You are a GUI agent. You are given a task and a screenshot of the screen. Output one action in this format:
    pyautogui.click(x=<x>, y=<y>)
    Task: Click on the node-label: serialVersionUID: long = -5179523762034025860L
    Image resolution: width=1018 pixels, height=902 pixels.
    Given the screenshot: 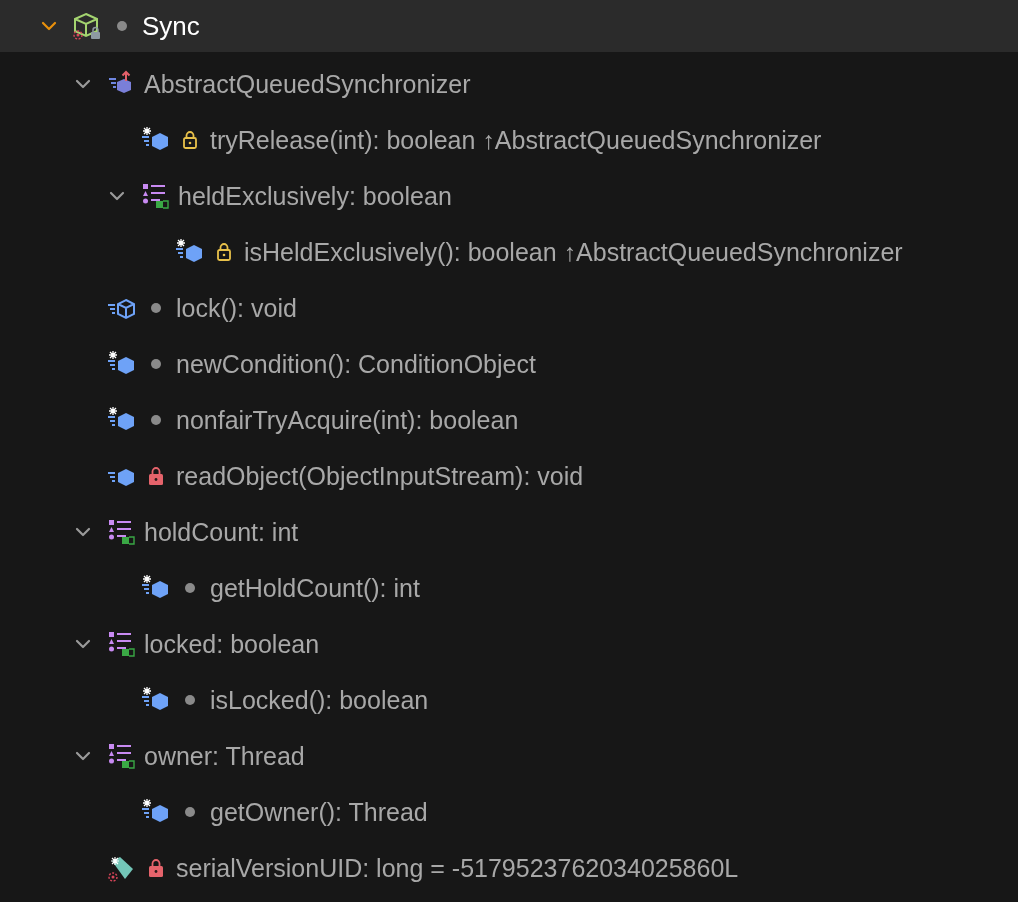 What is the action you would take?
    pyautogui.click(x=457, y=868)
    